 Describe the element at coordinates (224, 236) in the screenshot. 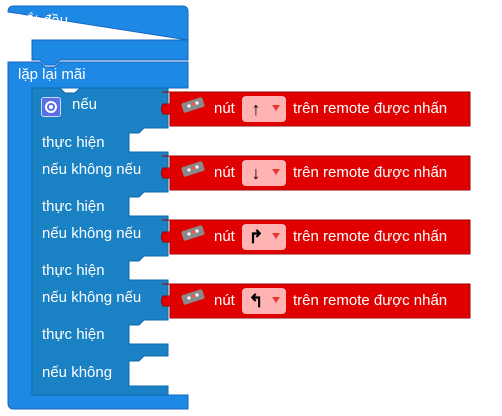

I see `condition-3-label: nút` at that location.